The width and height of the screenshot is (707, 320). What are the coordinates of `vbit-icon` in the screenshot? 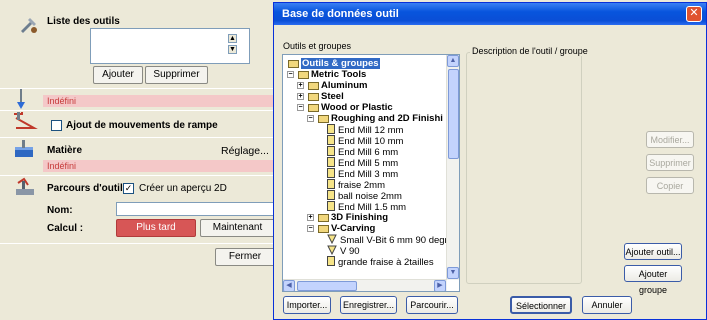 It's located at (332, 239).